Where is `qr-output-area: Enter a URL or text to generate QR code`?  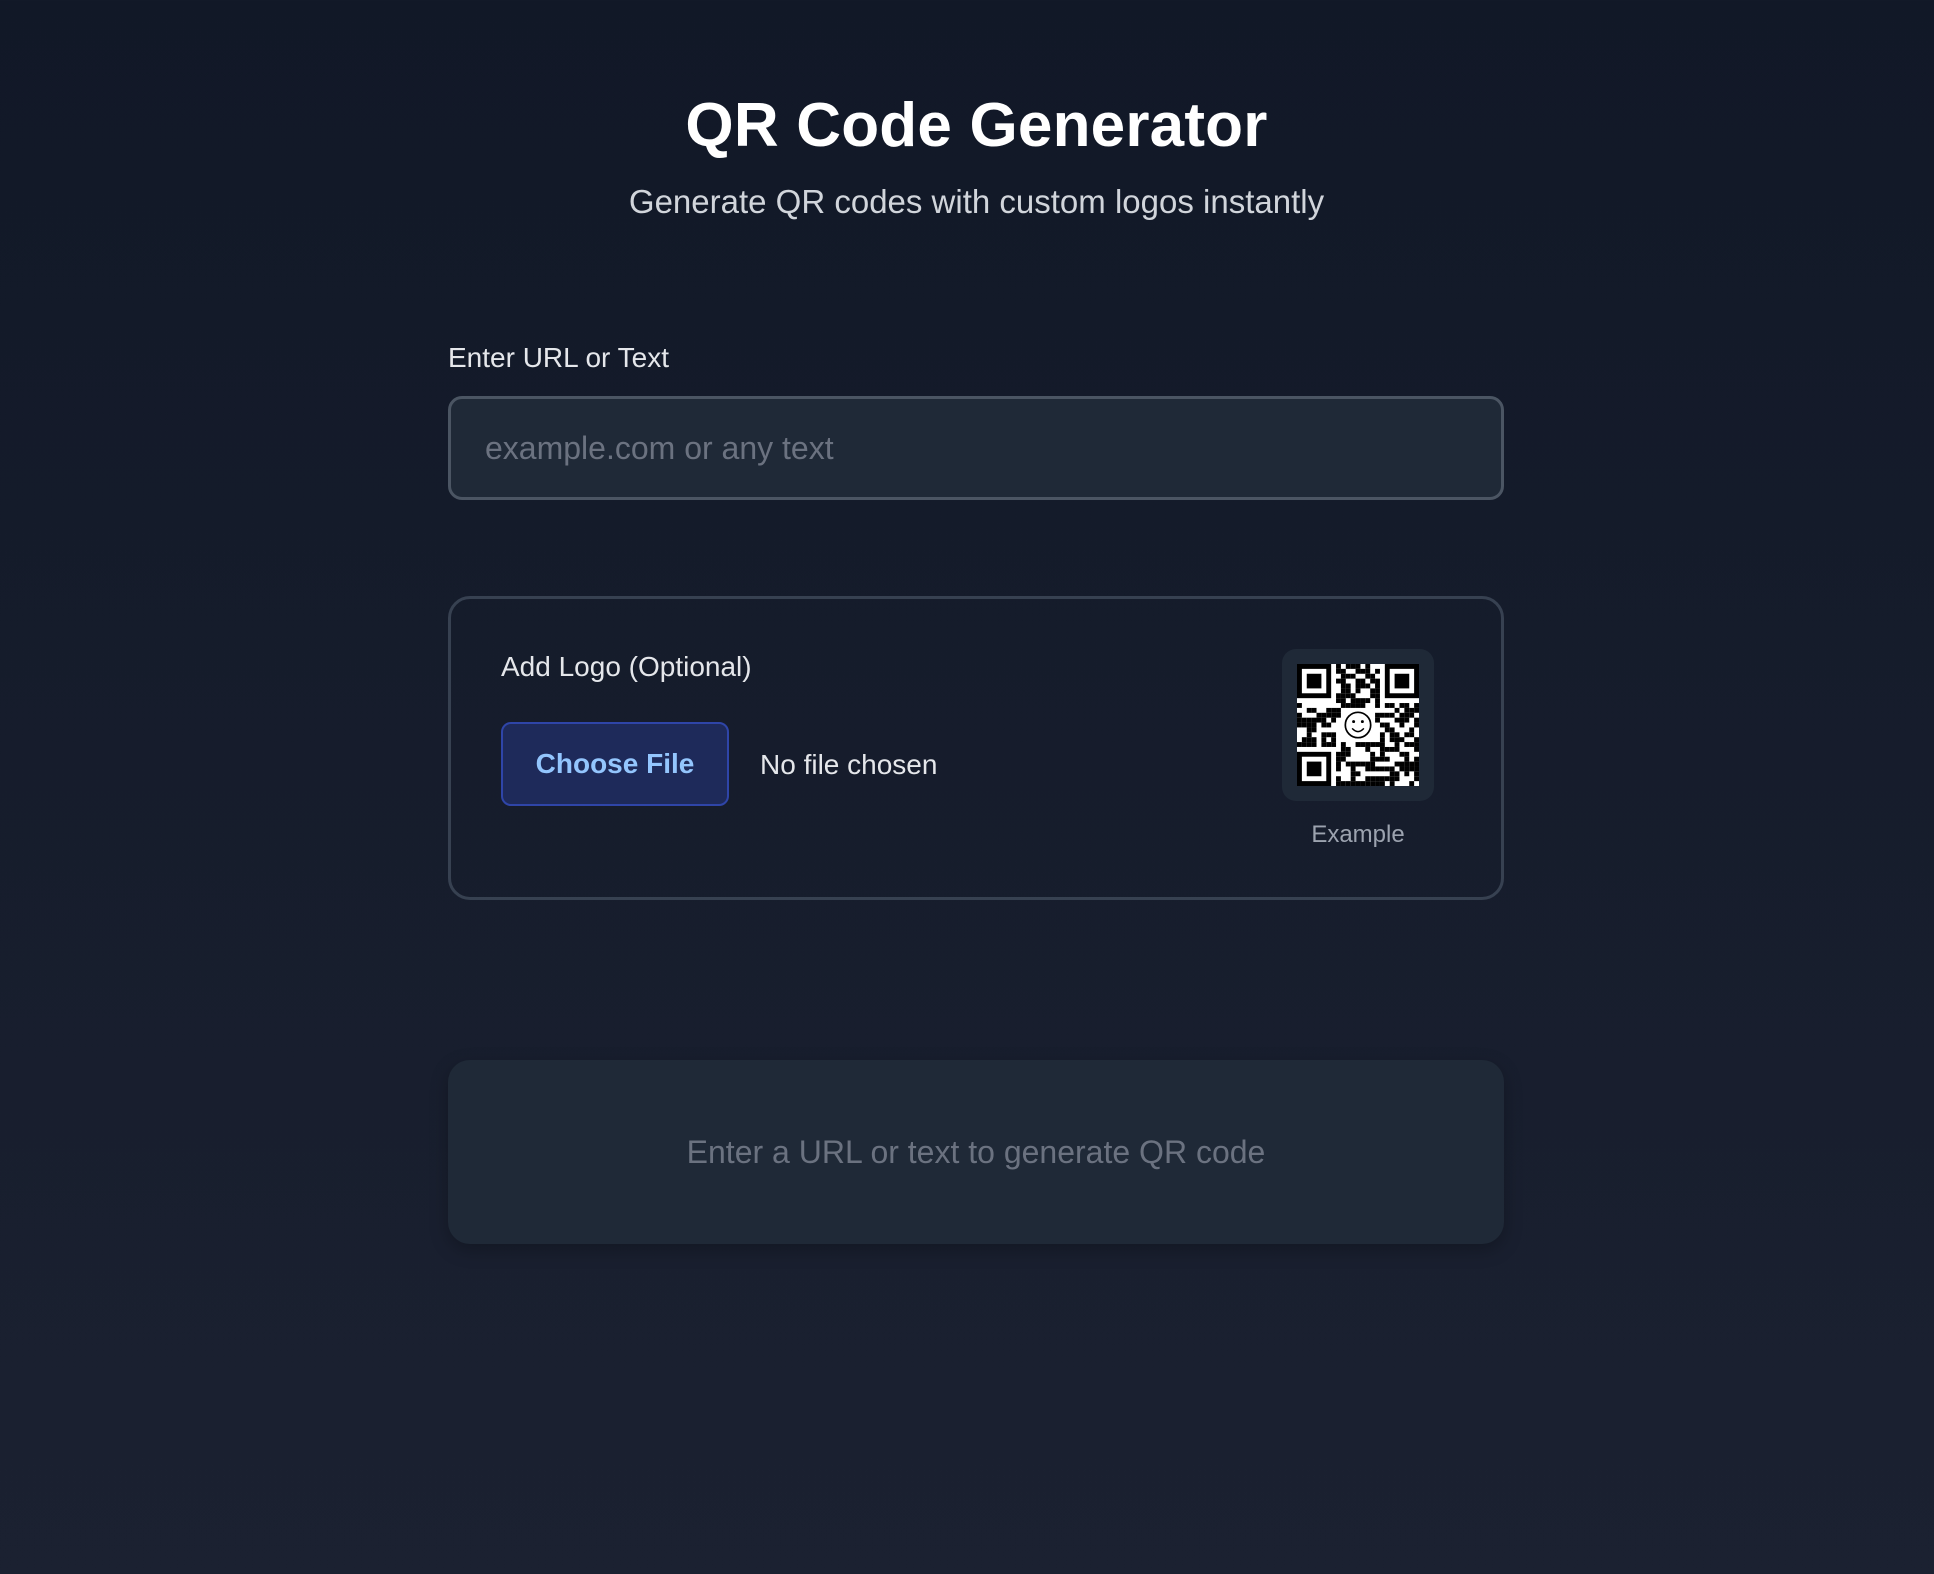
qr-output-area: Enter a URL or text to generate QR code is located at coordinates (976, 1152).